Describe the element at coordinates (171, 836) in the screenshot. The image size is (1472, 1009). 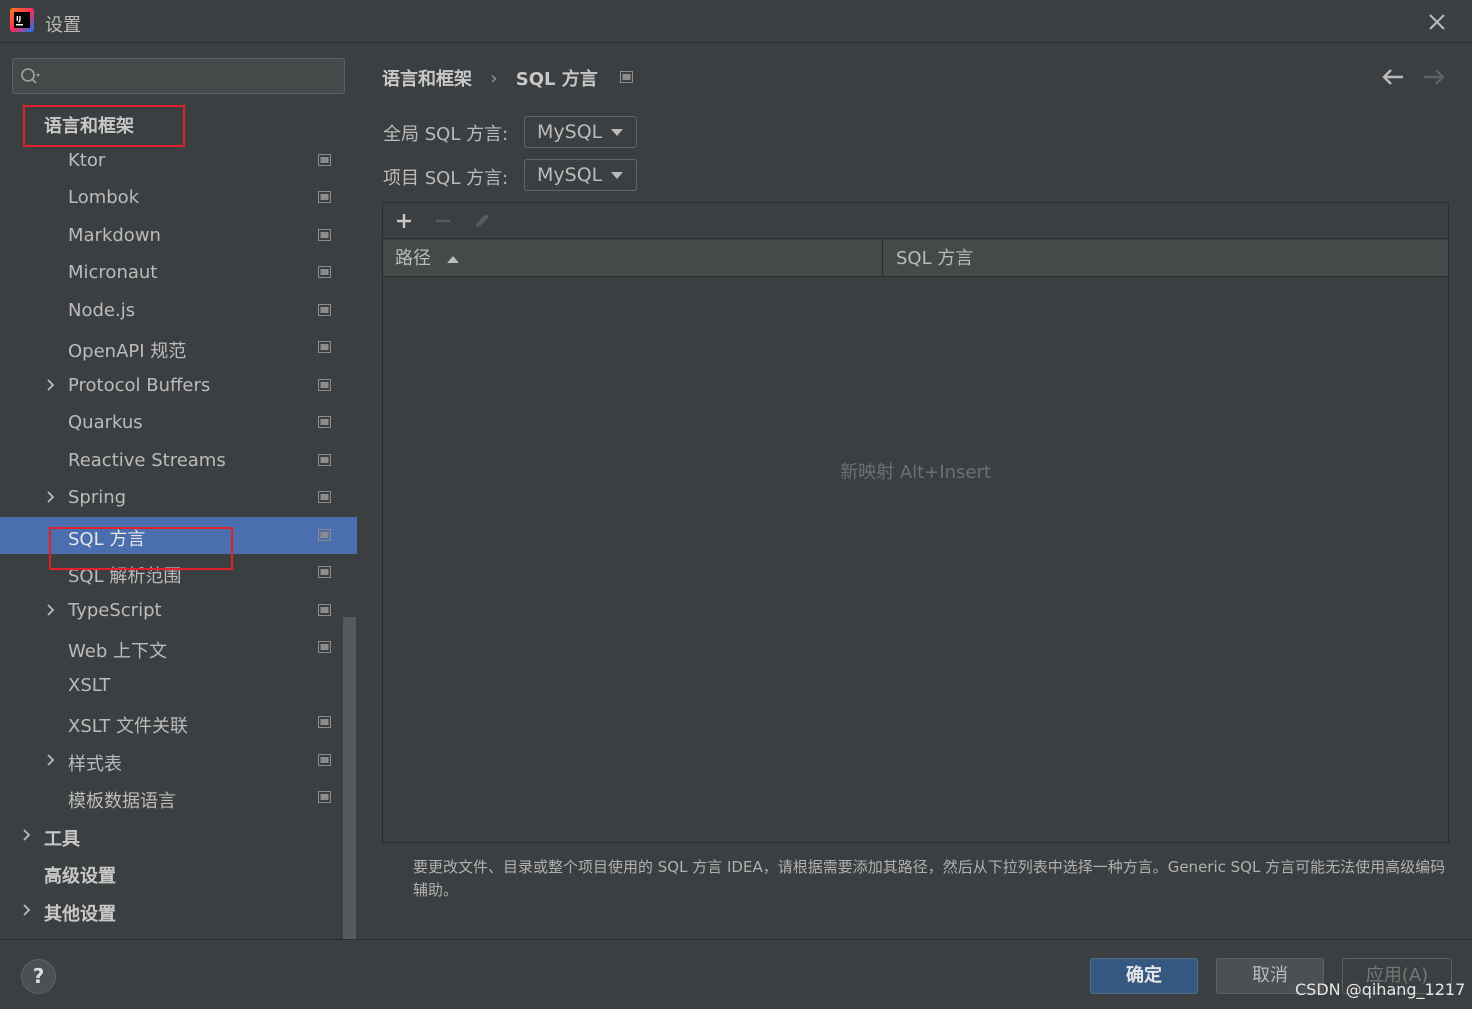
I see `sidebar-item-工具: 工具` at that location.